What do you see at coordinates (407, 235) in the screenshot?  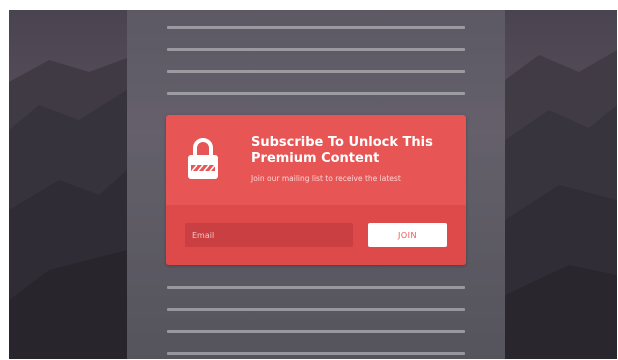 I see `join-button: JOIN` at bounding box center [407, 235].